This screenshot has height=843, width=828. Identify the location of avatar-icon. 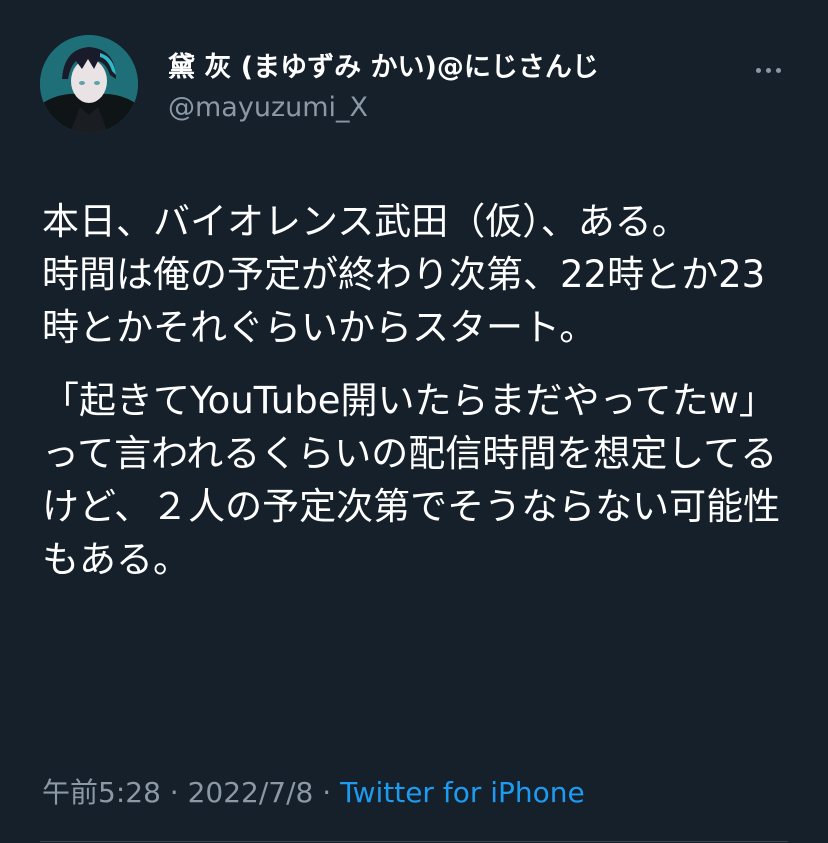
(89, 84).